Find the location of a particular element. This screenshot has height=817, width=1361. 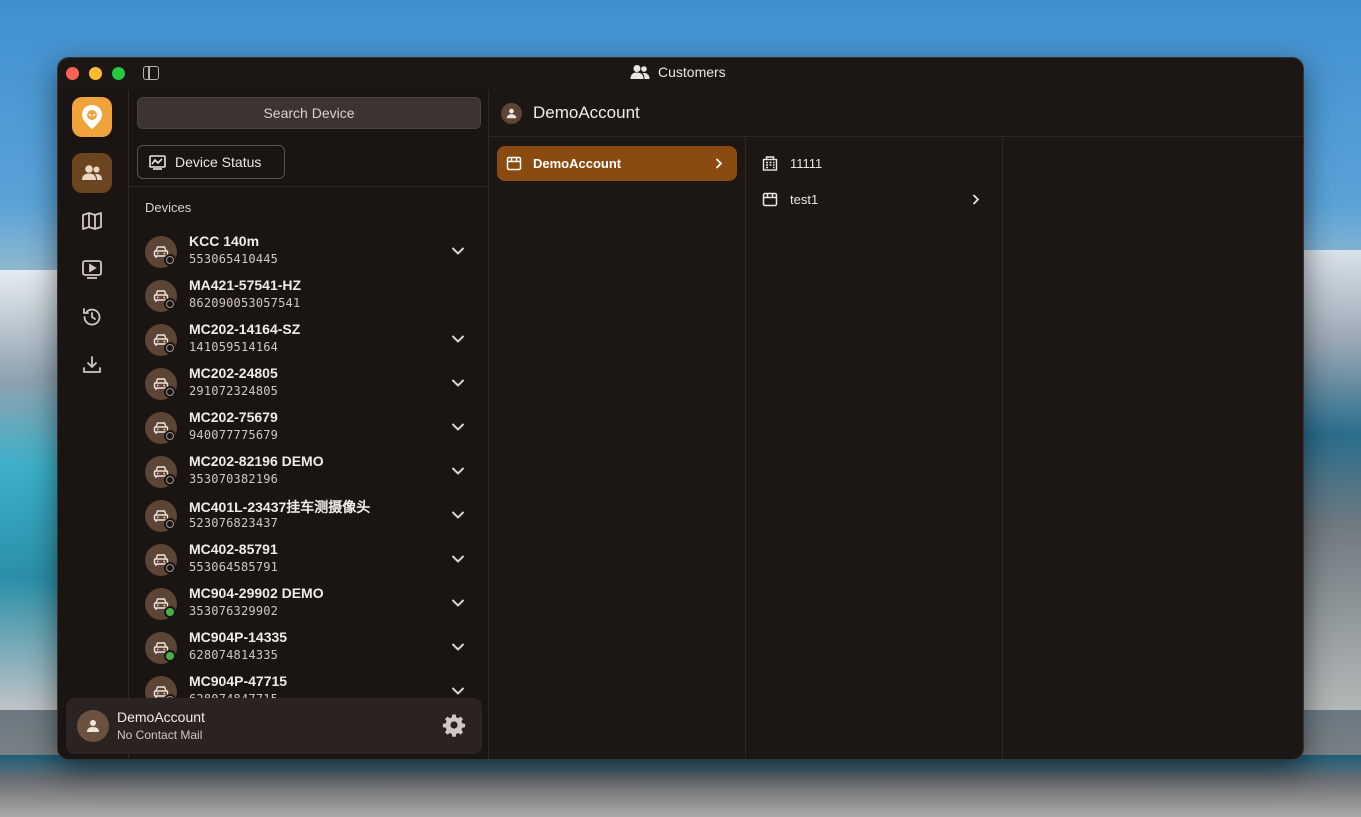

device-name: MC401L-23437挂车测摄像头 is located at coordinates (280, 507).